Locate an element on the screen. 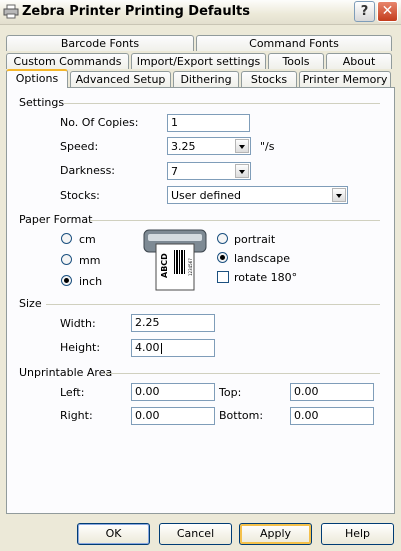 The height and width of the screenshot is (551, 401). speed-select: 3.25 is located at coordinates (209, 146).